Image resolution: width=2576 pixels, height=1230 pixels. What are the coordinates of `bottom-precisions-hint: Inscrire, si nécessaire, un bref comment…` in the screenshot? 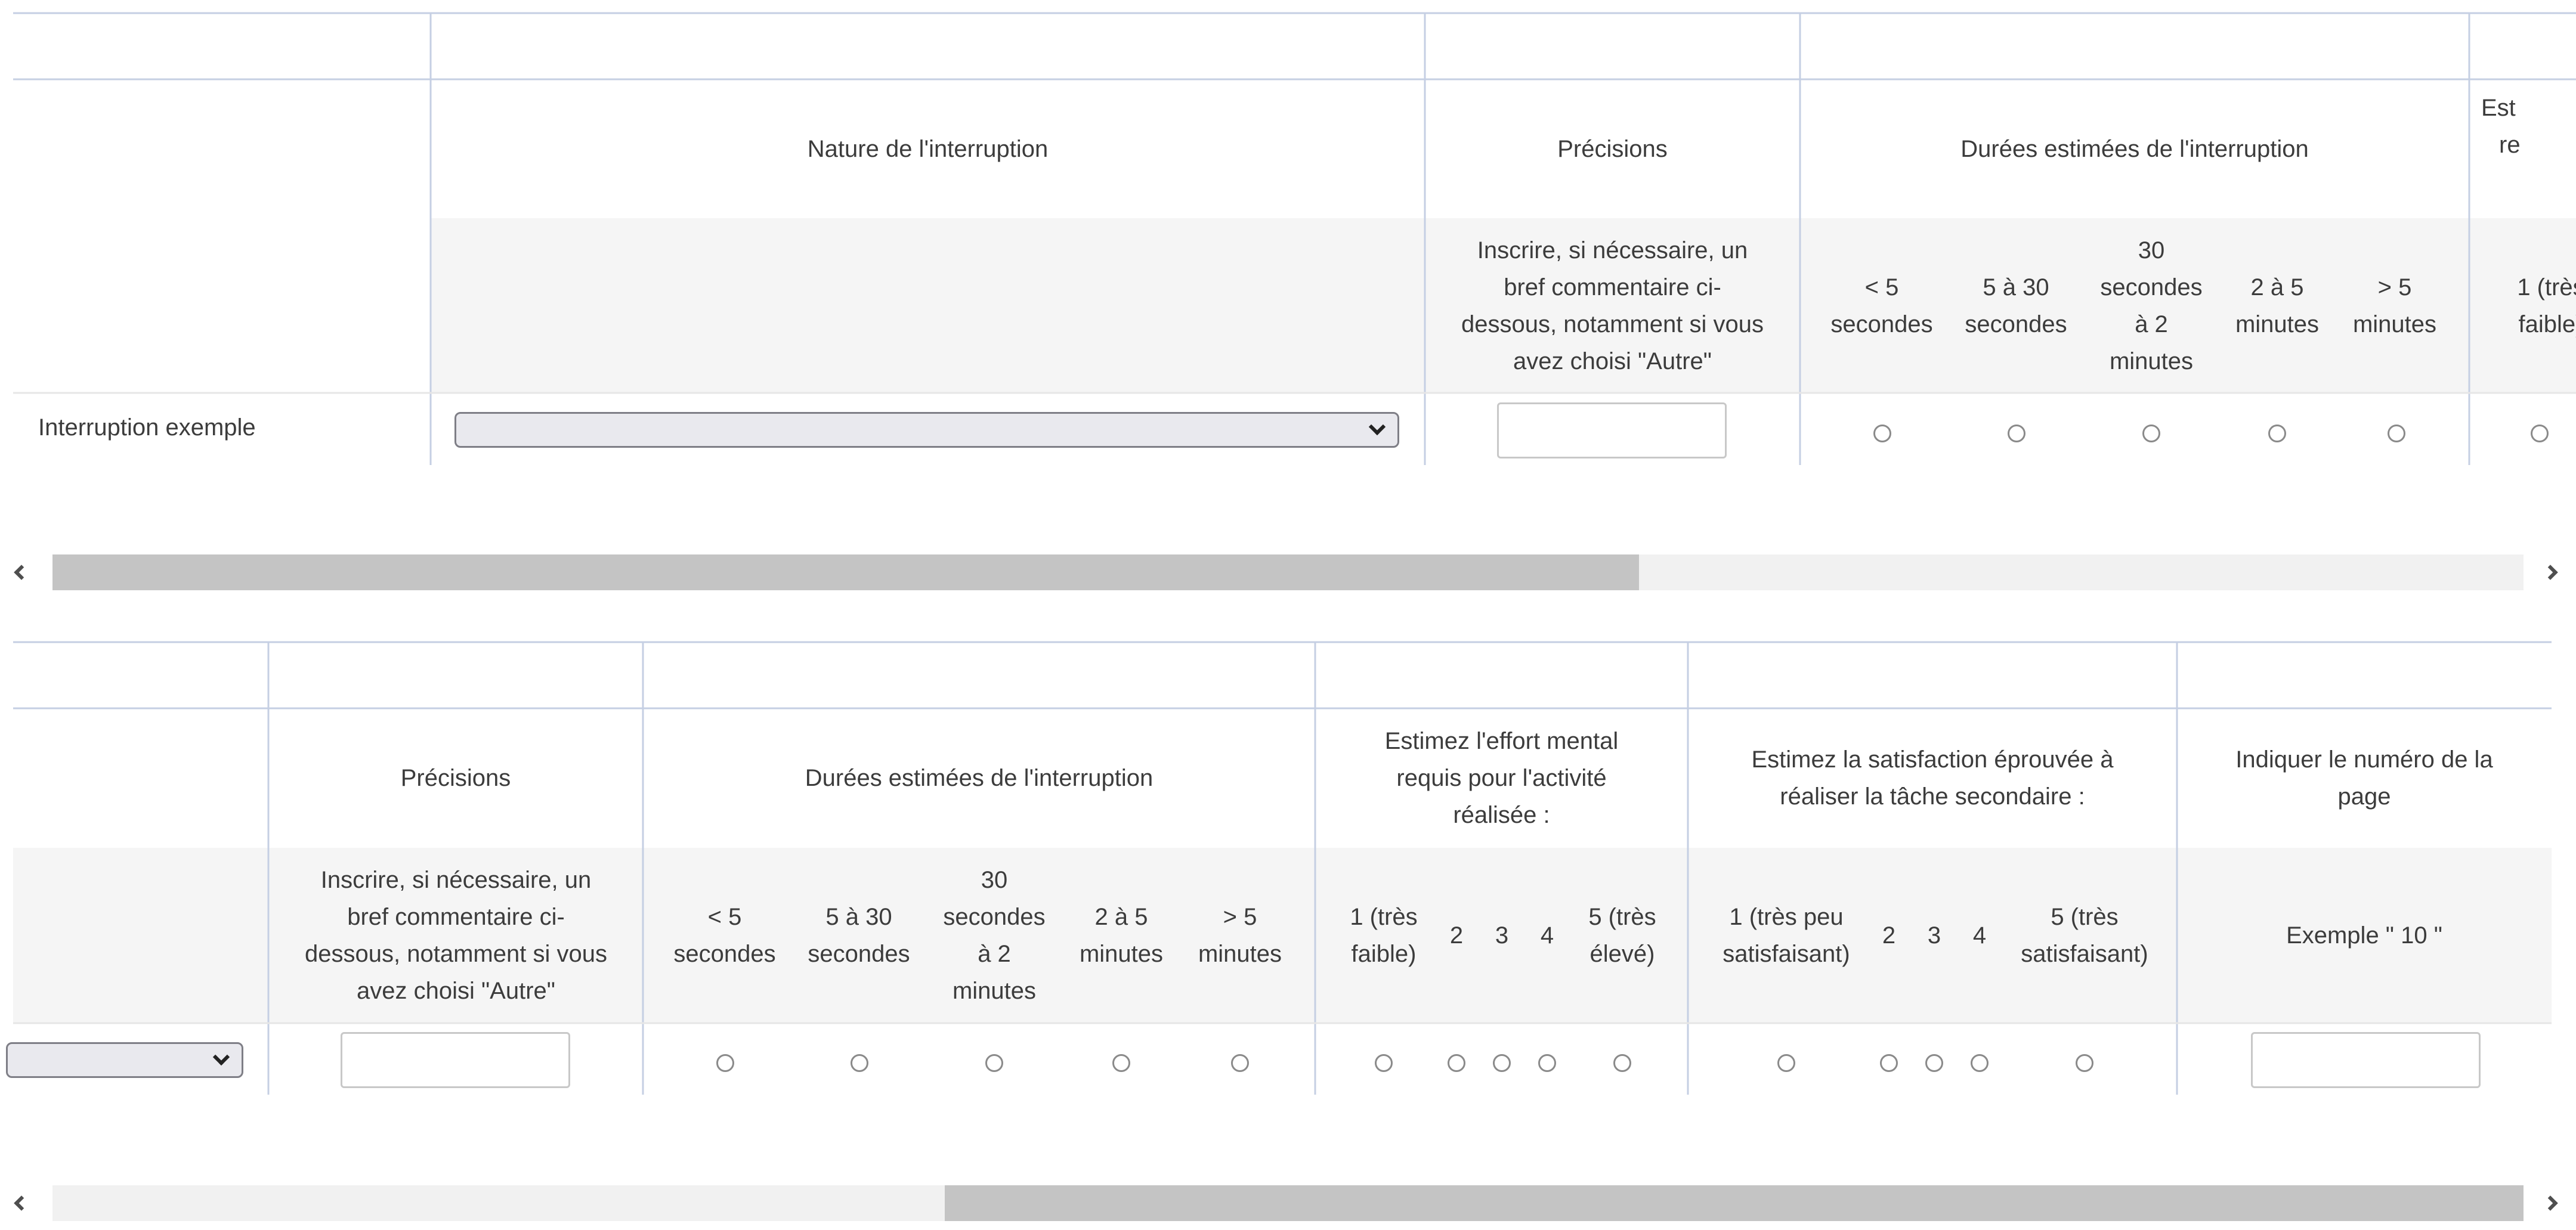 It's located at (456, 935).